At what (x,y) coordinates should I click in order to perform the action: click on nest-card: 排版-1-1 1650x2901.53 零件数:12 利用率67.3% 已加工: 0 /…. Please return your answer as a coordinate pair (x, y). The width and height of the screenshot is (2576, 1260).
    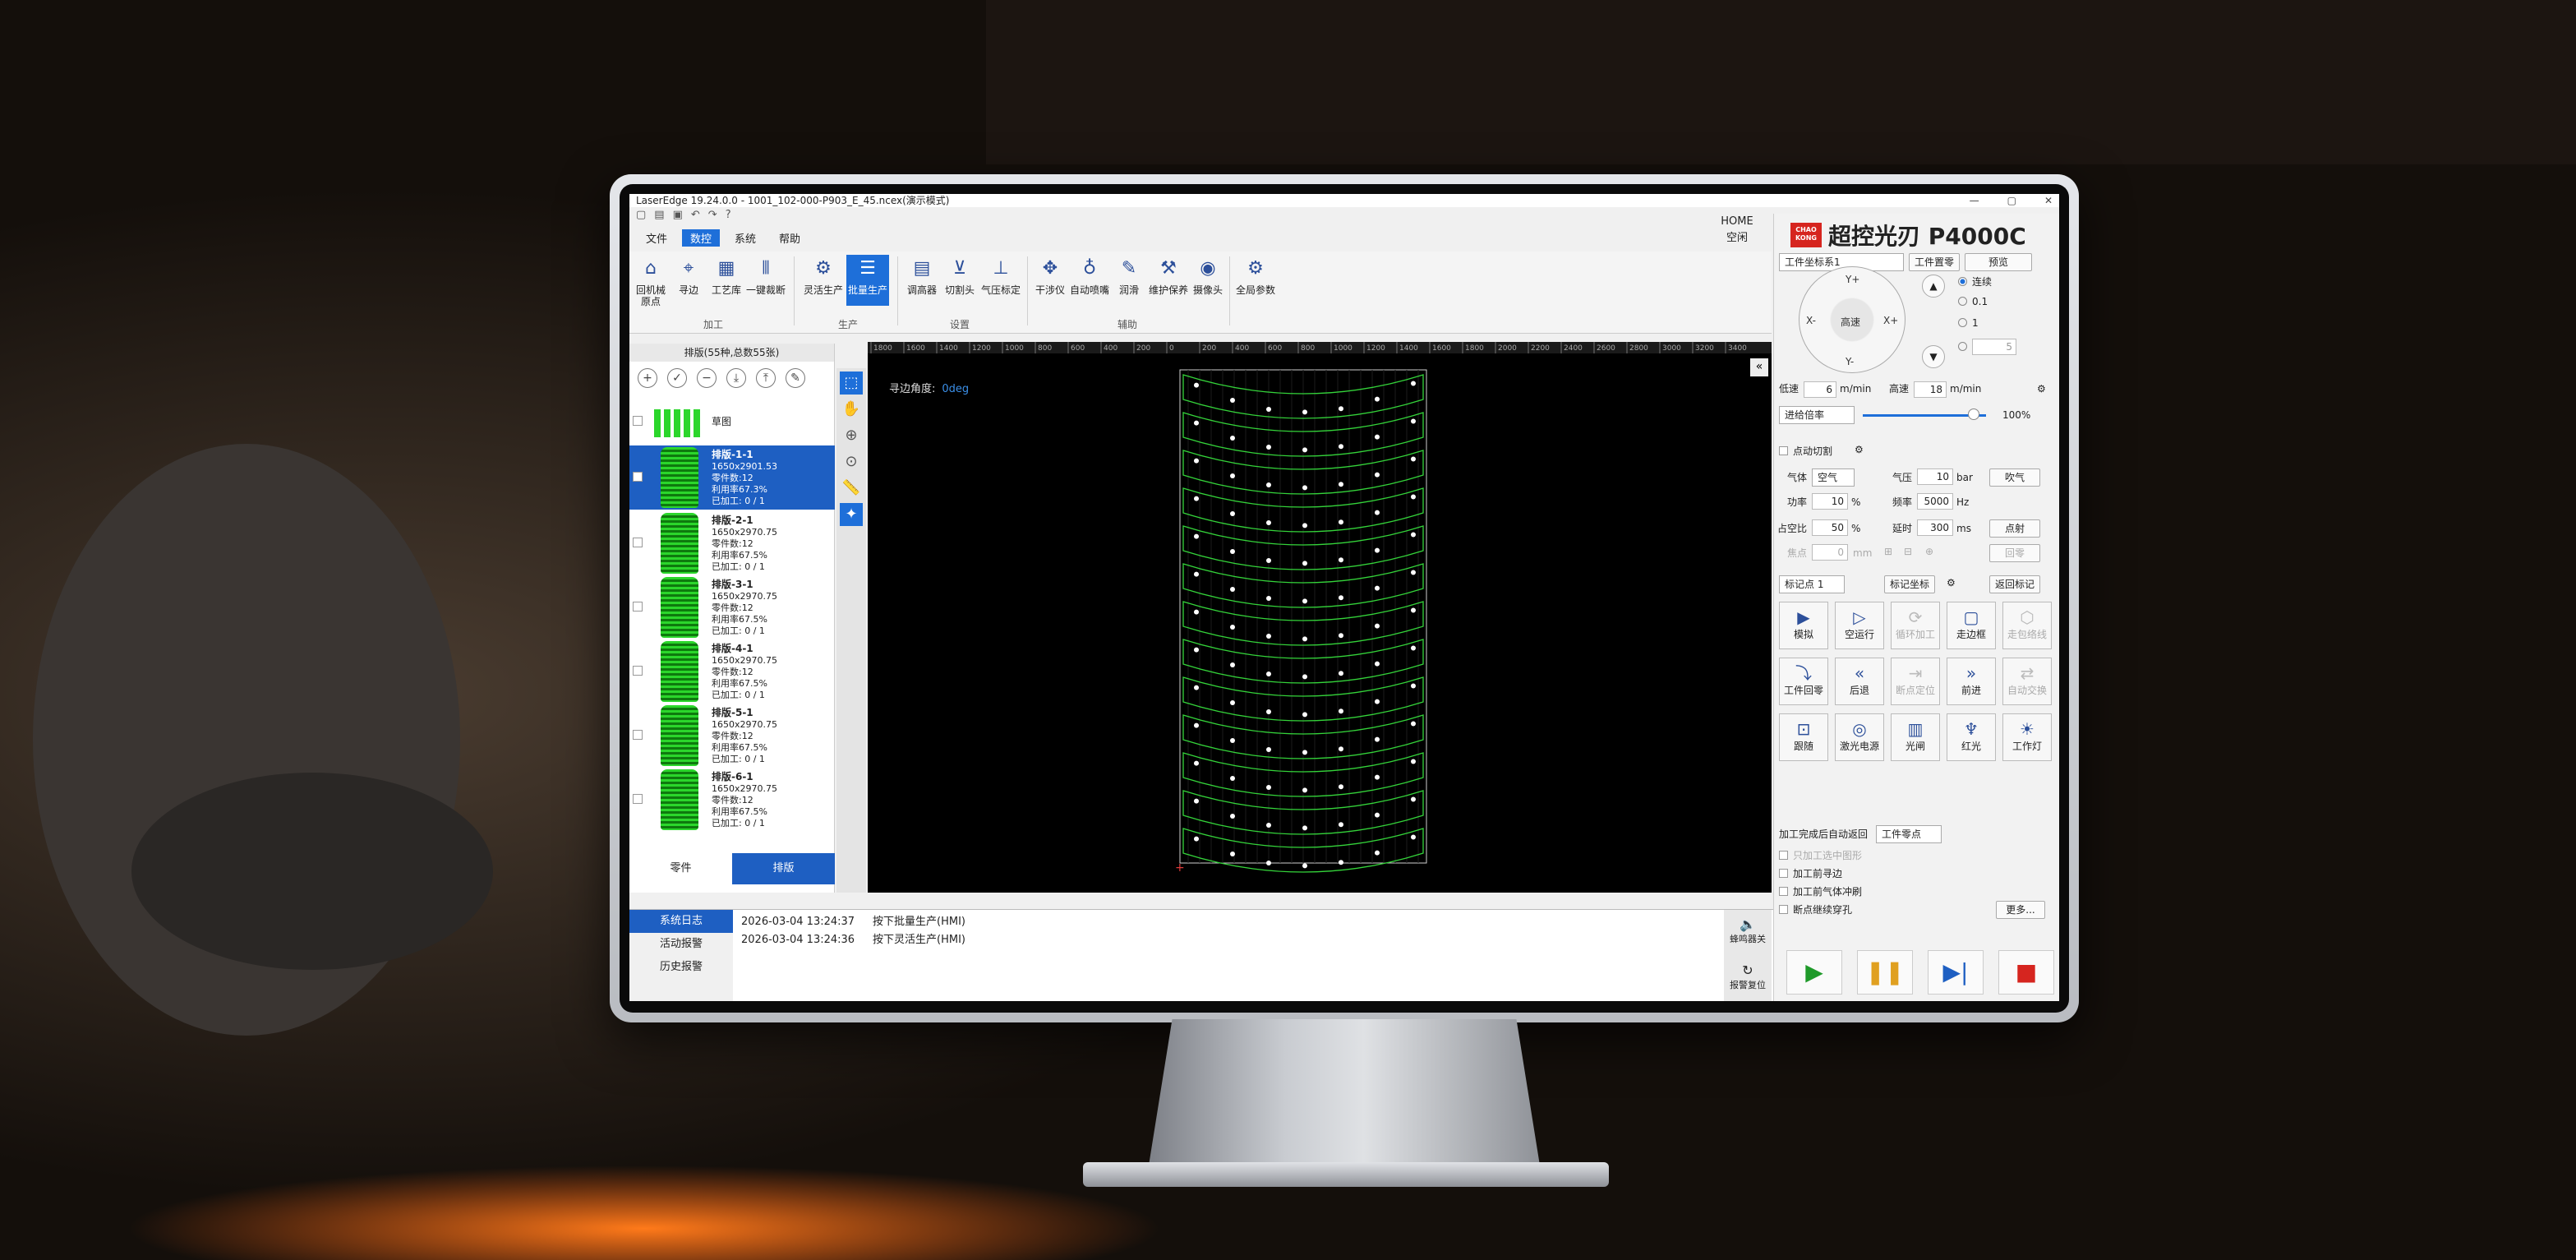
    Looking at the image, I should click on (732, 477).